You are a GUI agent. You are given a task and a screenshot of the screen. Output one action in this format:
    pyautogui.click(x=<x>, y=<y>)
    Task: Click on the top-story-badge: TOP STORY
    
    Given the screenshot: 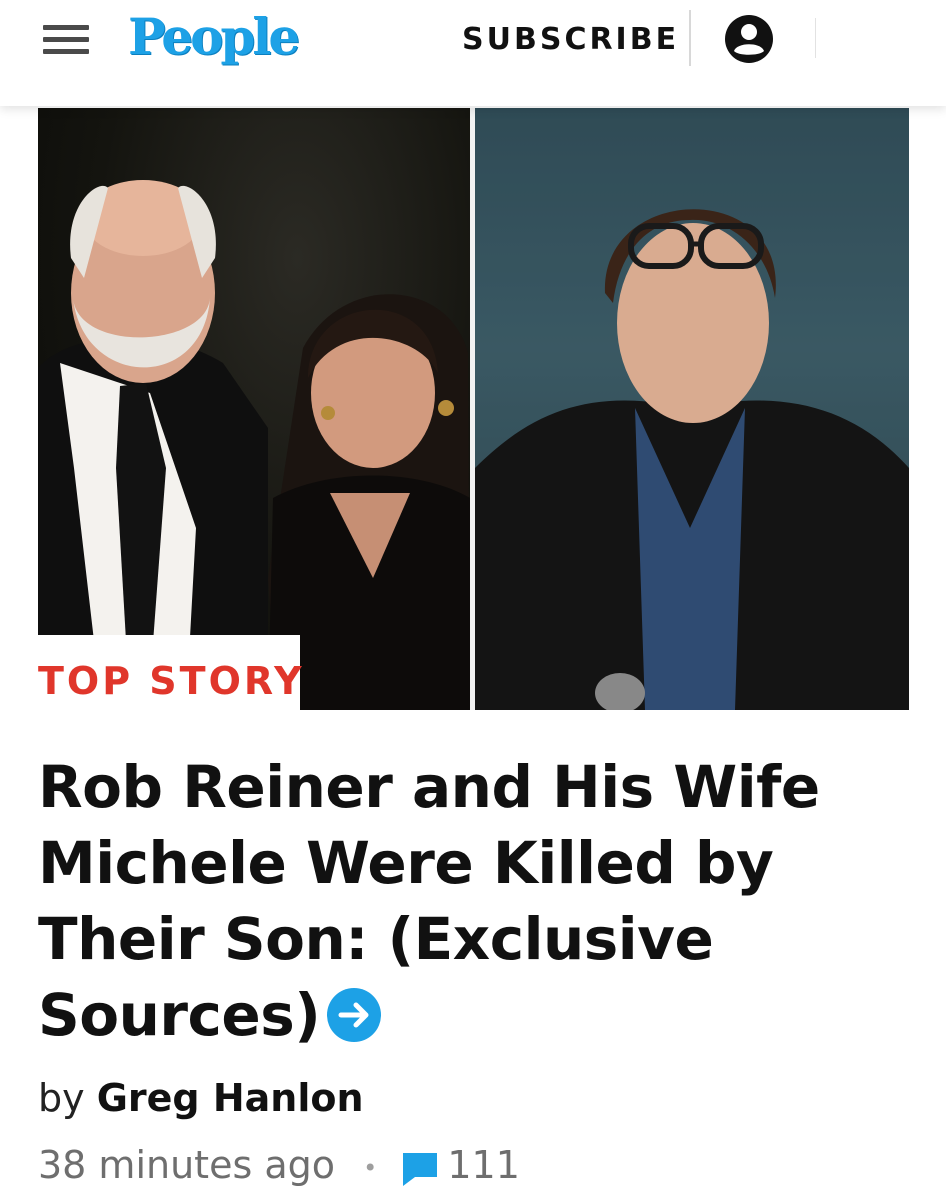 What is the action you would take?
    pyautogui.click(x=170, y=672)
    